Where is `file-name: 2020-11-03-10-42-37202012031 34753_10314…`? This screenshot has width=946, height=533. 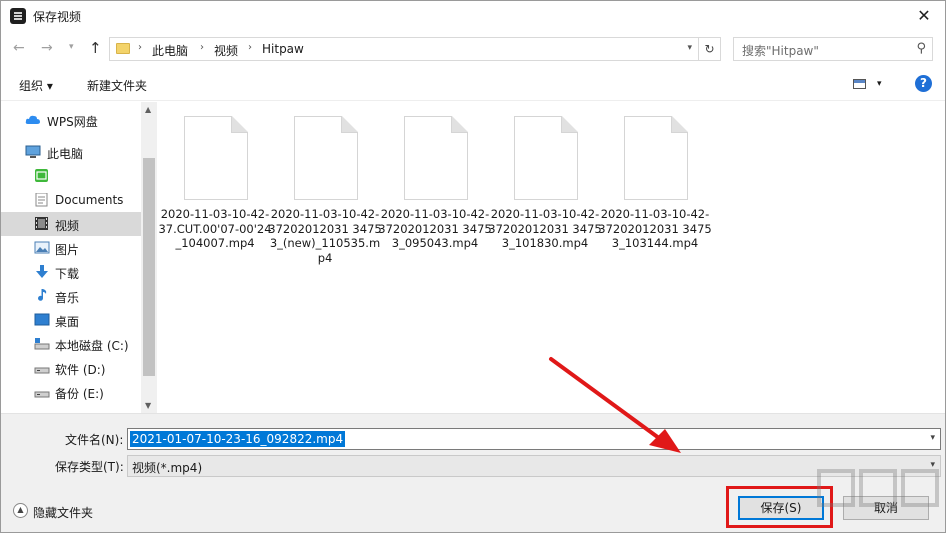
file-name: 2020-11-03-10-42-37202012031 34753_10314… is located at coordinates (655, 229).